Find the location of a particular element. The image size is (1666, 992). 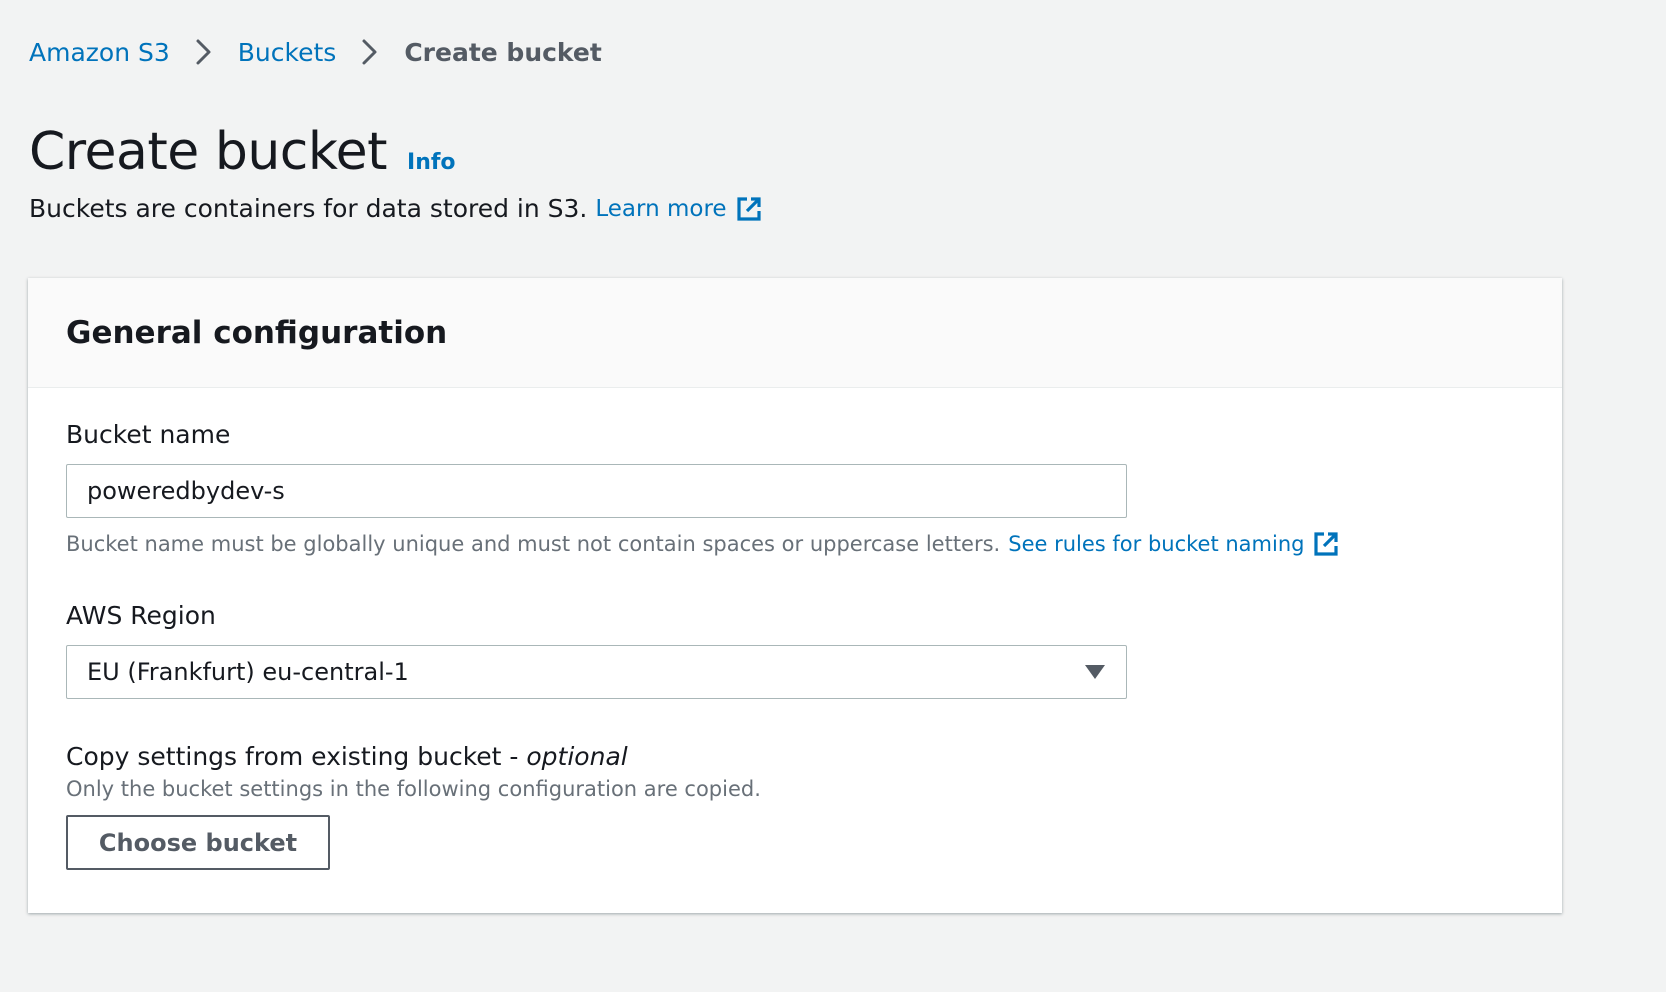

bucket-naming-rules-link: See rules for bucket naming is located at coordinates (1174, 544).